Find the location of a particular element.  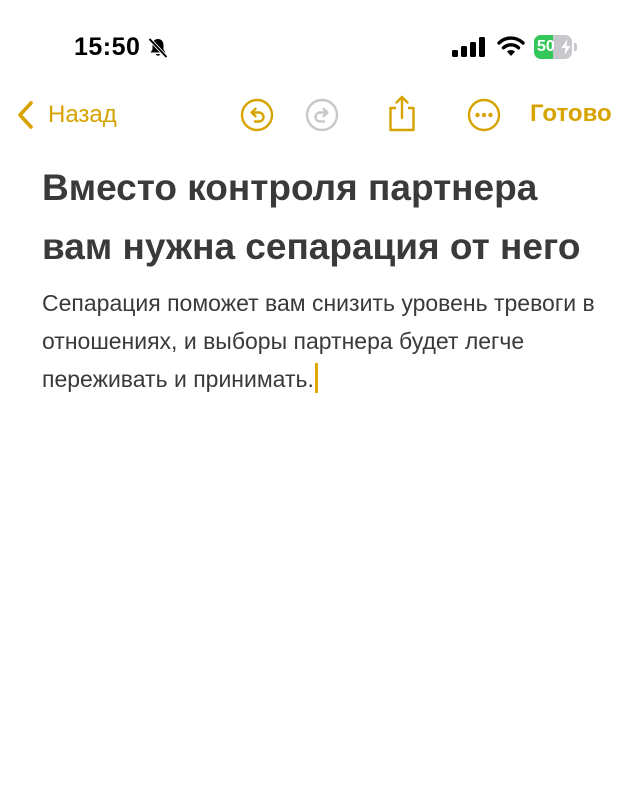

undo-button is located at coordinates (257, 115).